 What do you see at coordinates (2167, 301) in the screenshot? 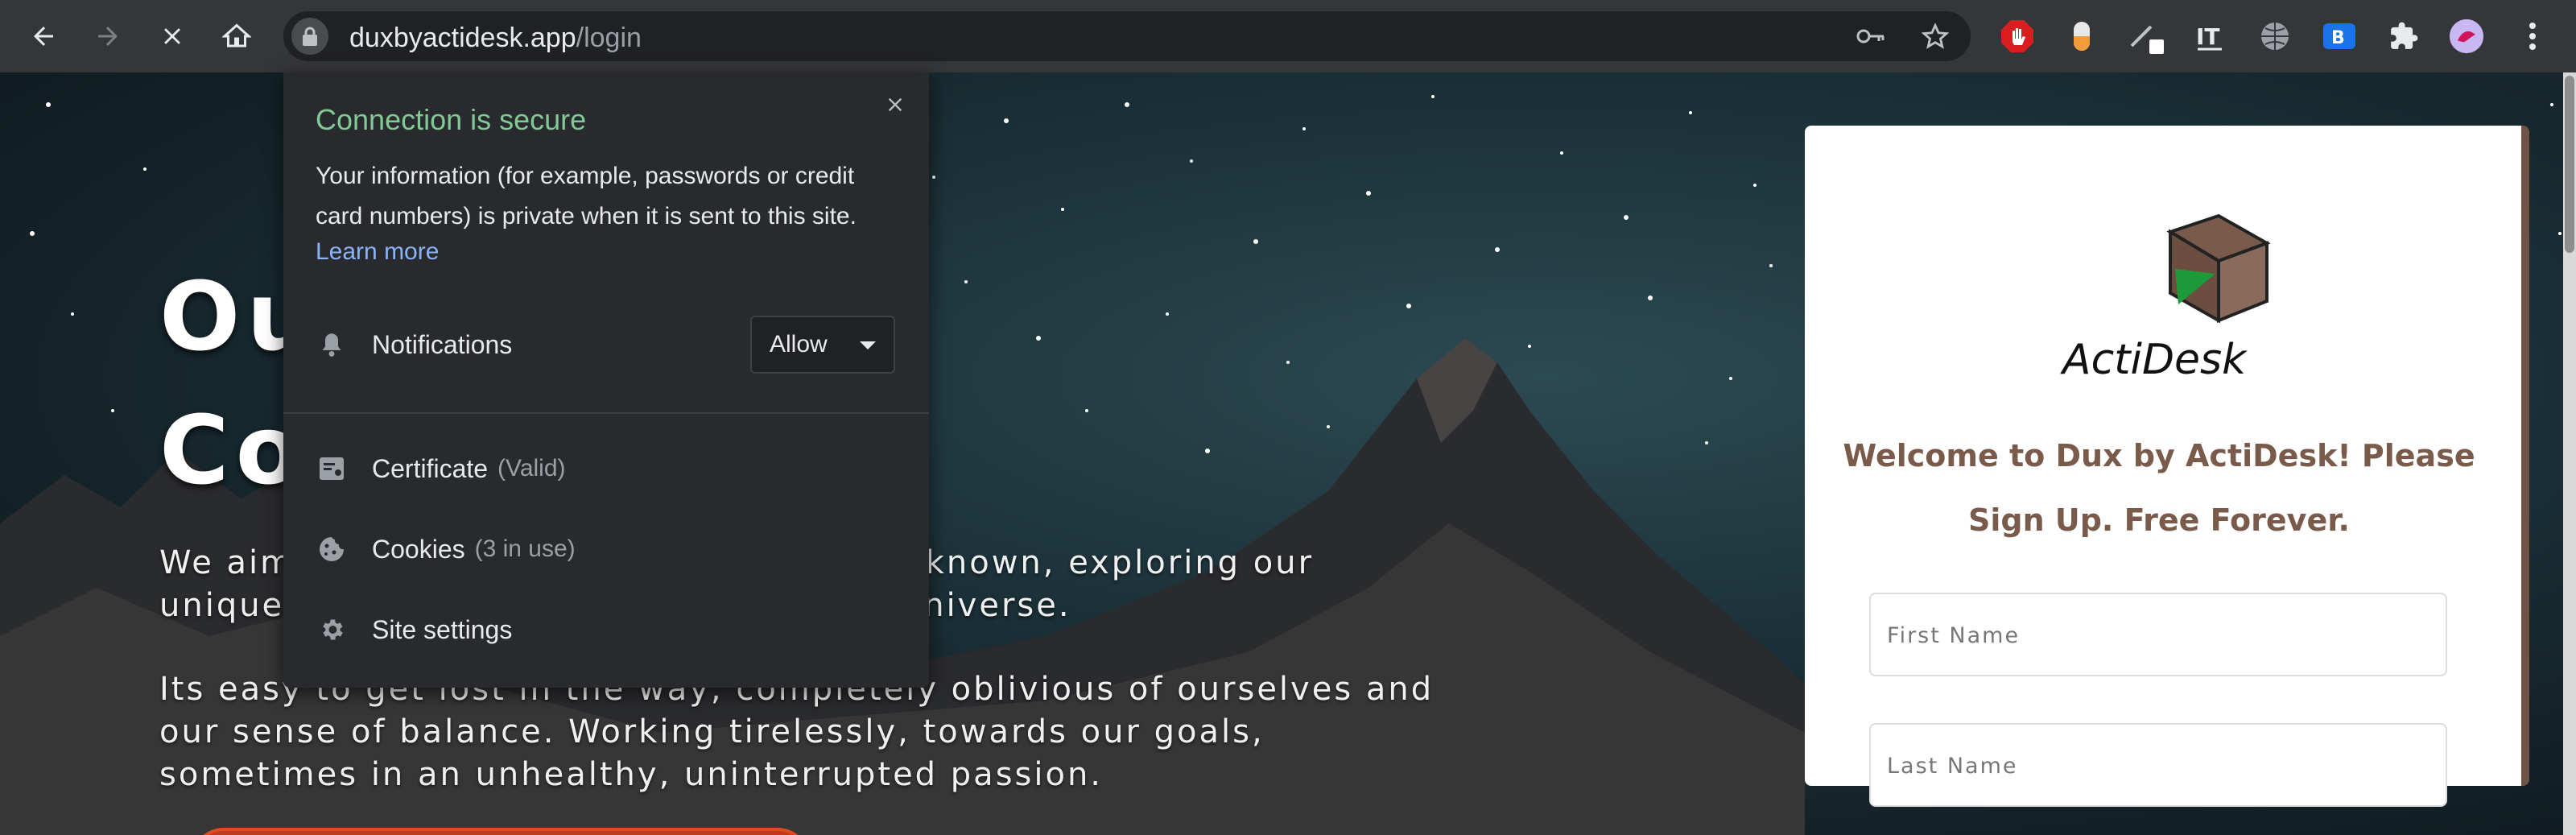
I see `actidesk-logo: ActiDesk` at bounding box center [2167, 301].